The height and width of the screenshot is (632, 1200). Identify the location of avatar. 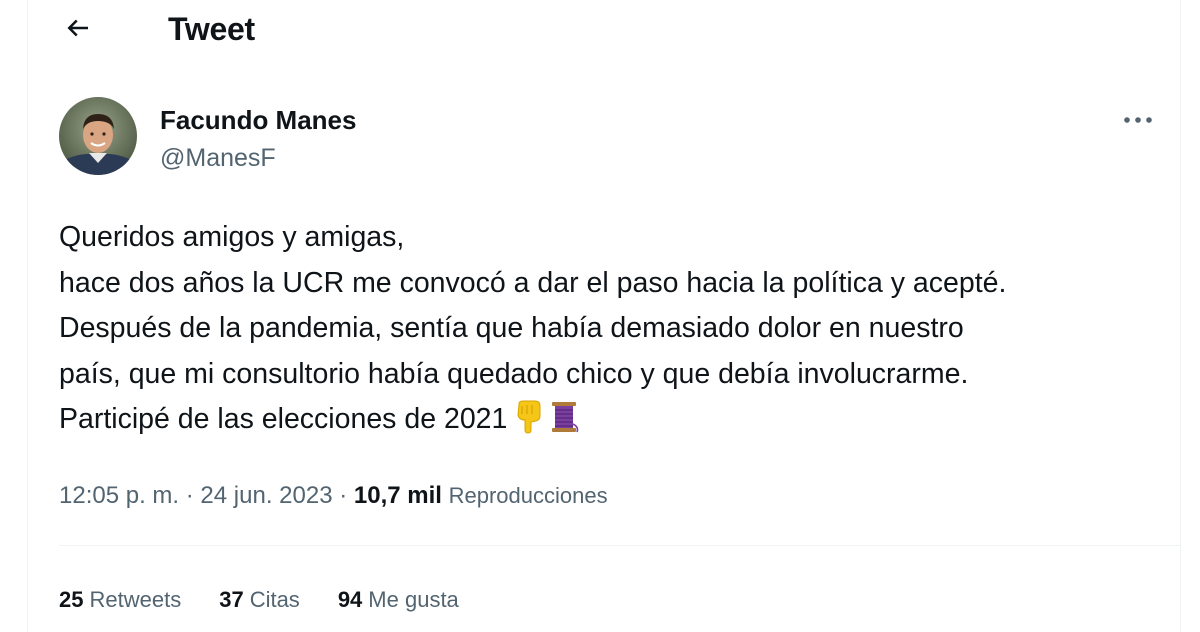
(98, 136).